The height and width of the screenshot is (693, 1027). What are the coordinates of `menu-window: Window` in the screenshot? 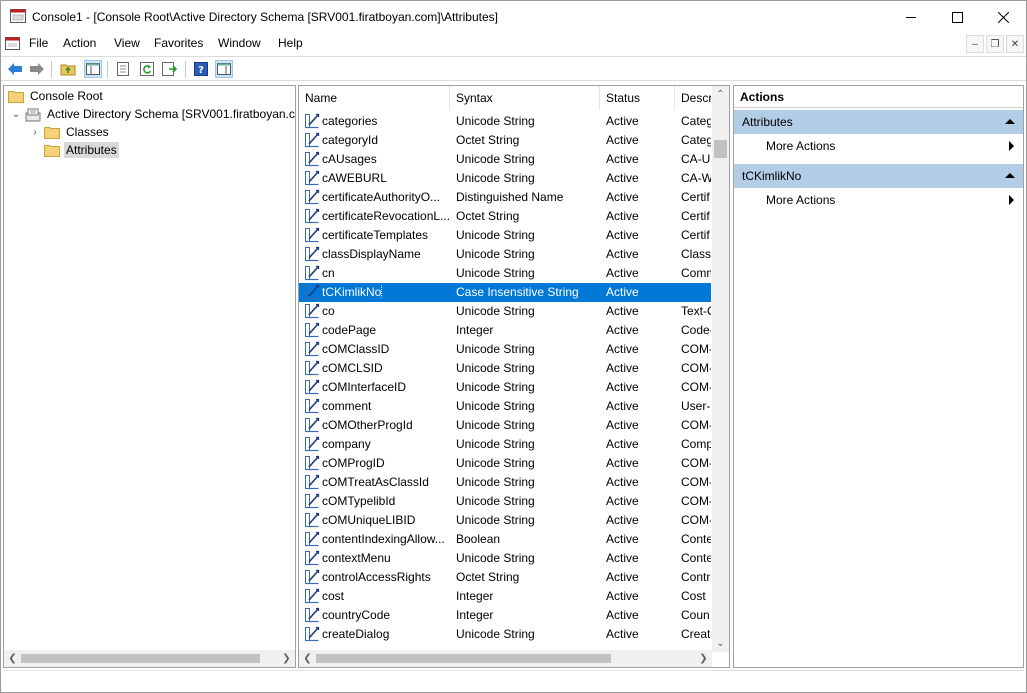 It's located at (239, 43).